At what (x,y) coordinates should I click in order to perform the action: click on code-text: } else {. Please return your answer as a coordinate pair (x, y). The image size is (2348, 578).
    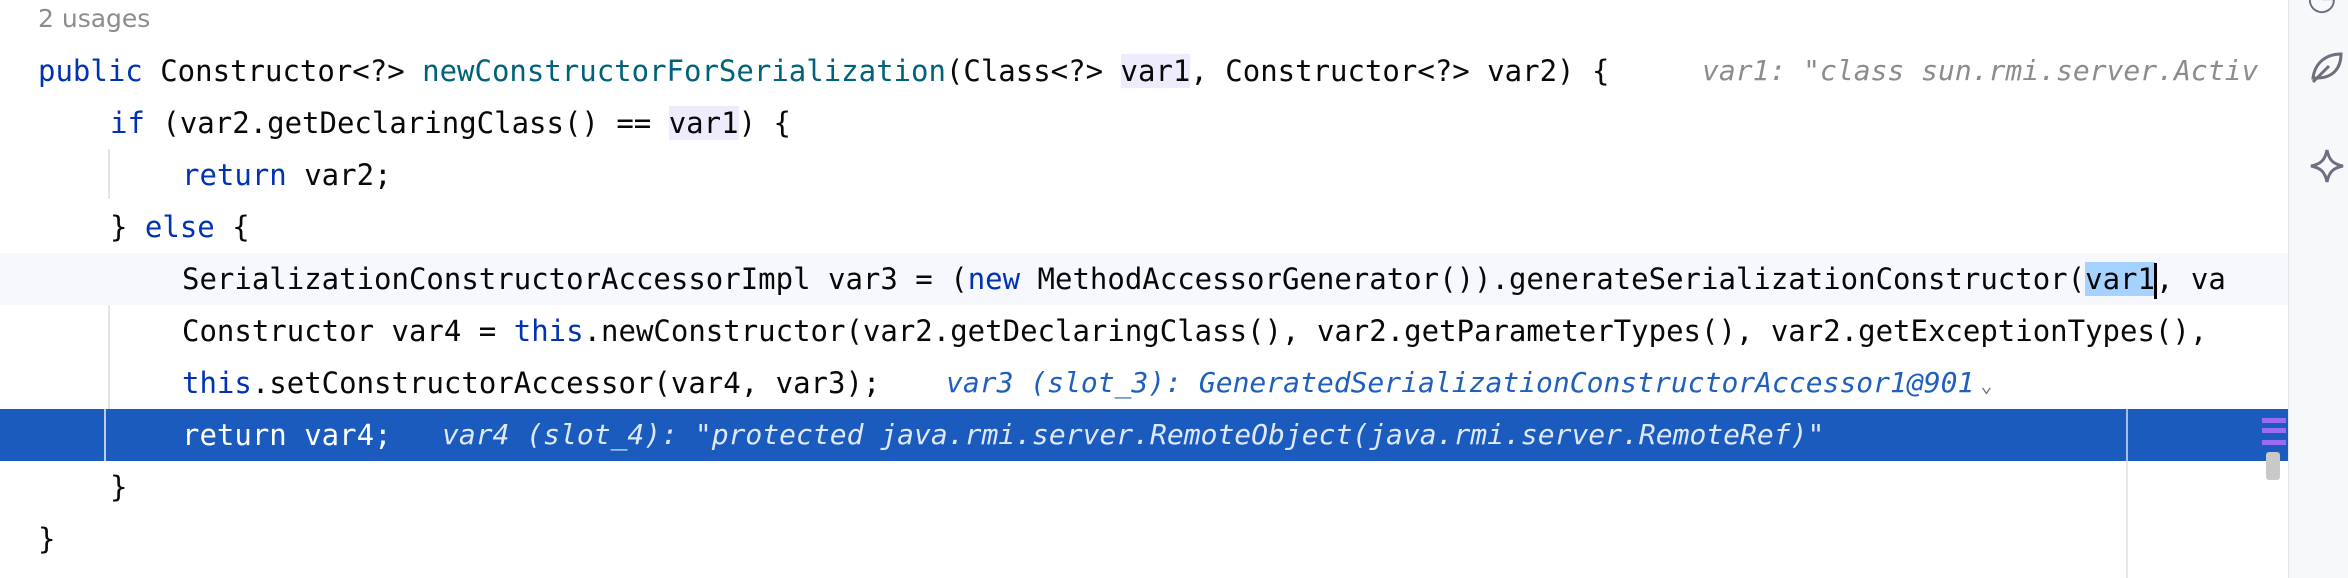
    Looking at the image, I should click on (180, 227).